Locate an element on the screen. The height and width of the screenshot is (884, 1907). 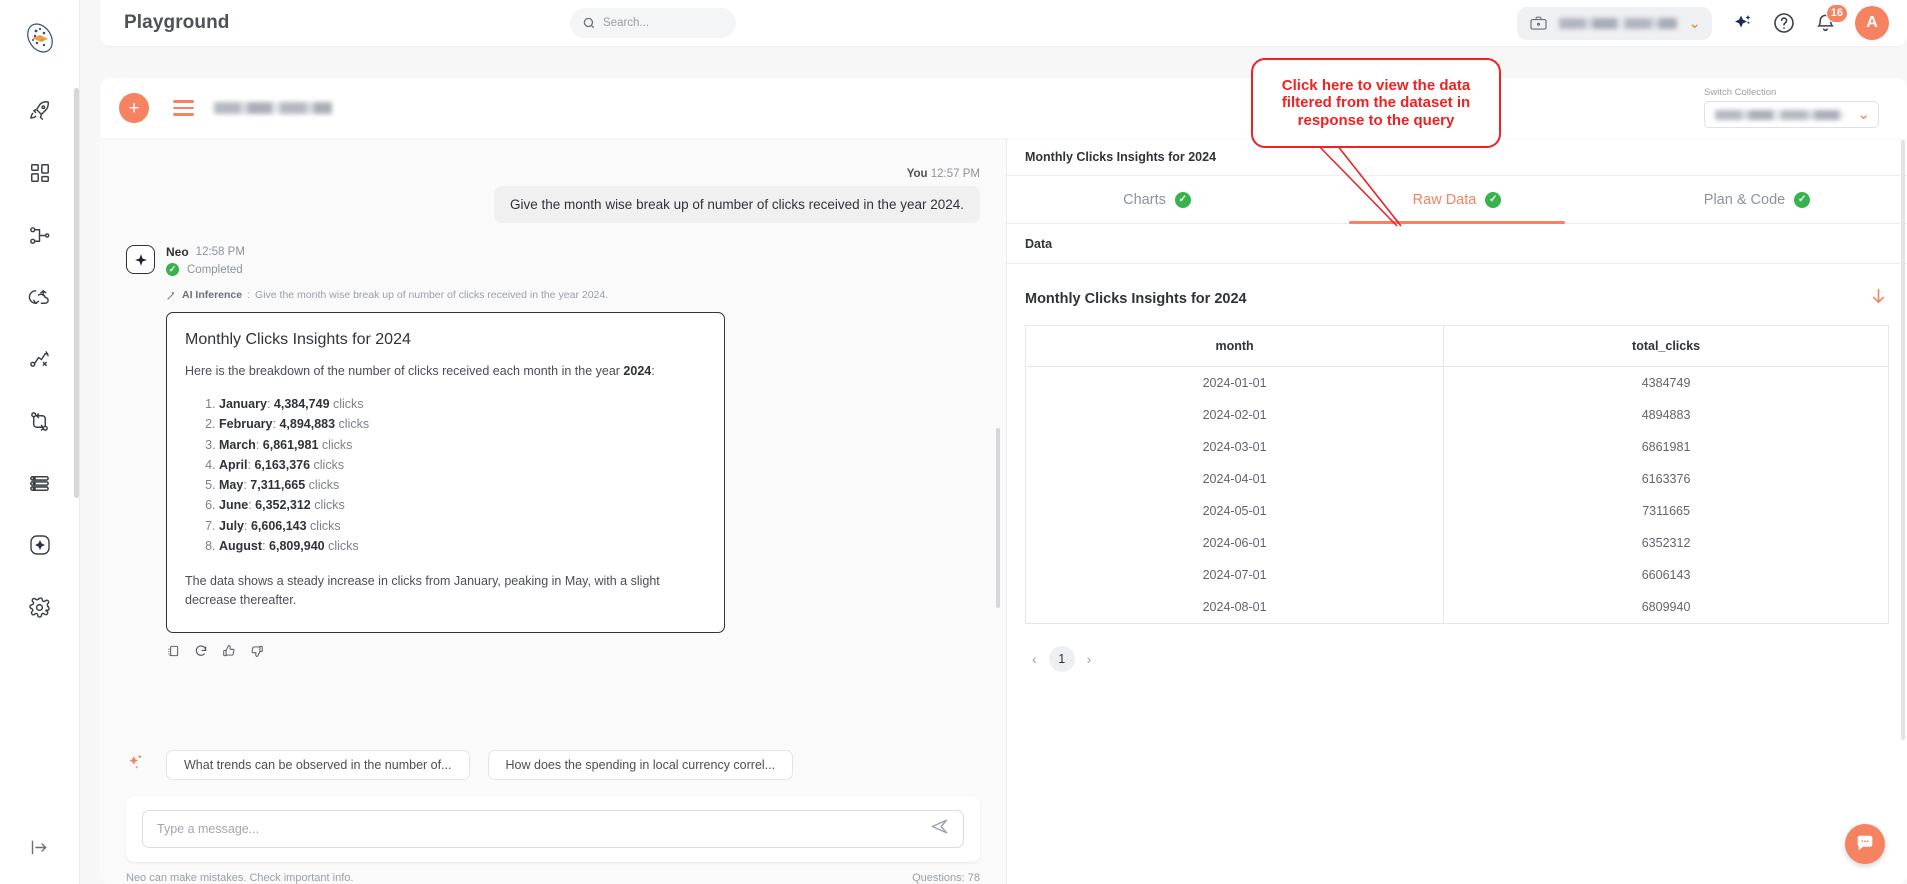
sidebar-expand-icon is located at coordinates (40, 847).